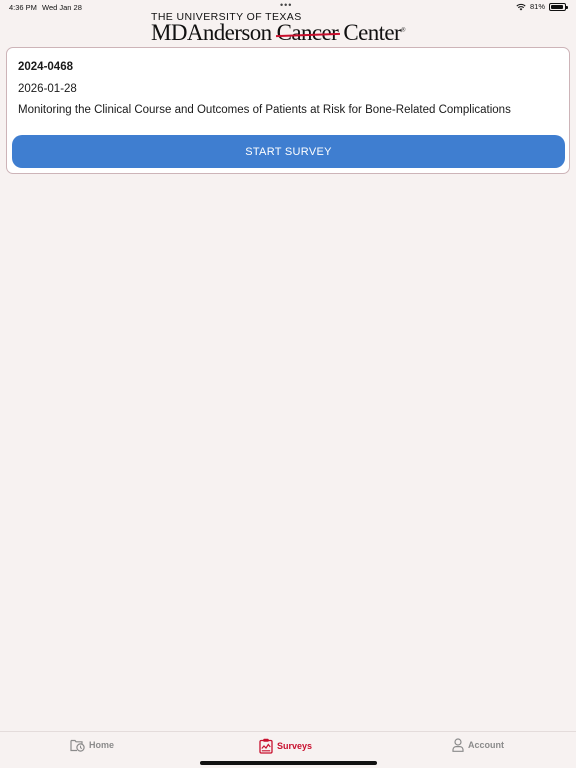 The image size is (576, 768). Describe the element at coordinates (47, 89) in the screenshot. I see `survey-date: 2026-01-28` at that location.